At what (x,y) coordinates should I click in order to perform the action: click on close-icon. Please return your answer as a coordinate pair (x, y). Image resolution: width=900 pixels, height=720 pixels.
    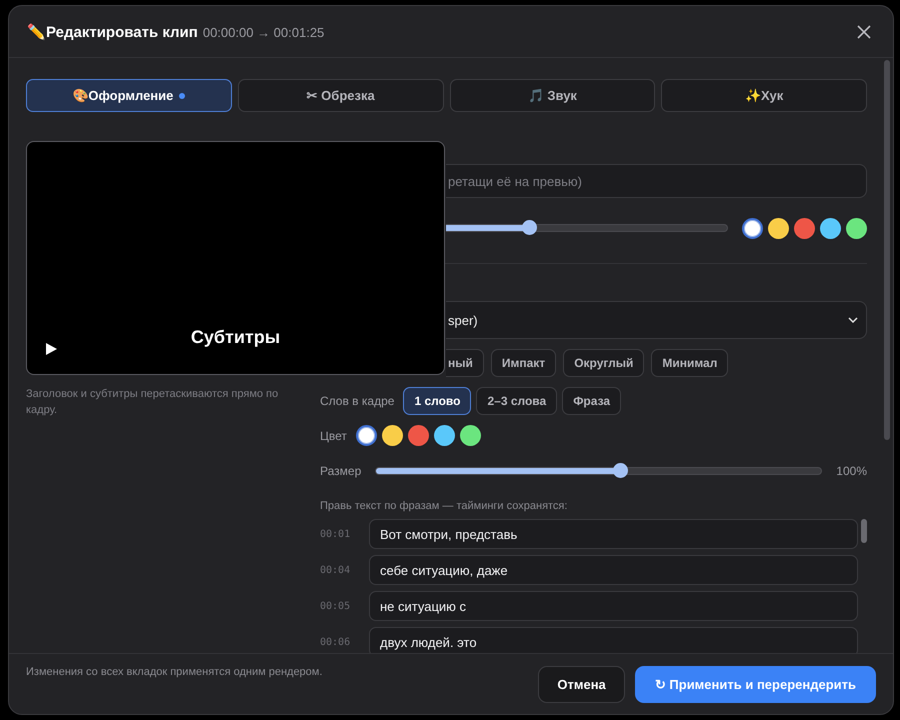
    Looking at the image, I should click on (864, 31).